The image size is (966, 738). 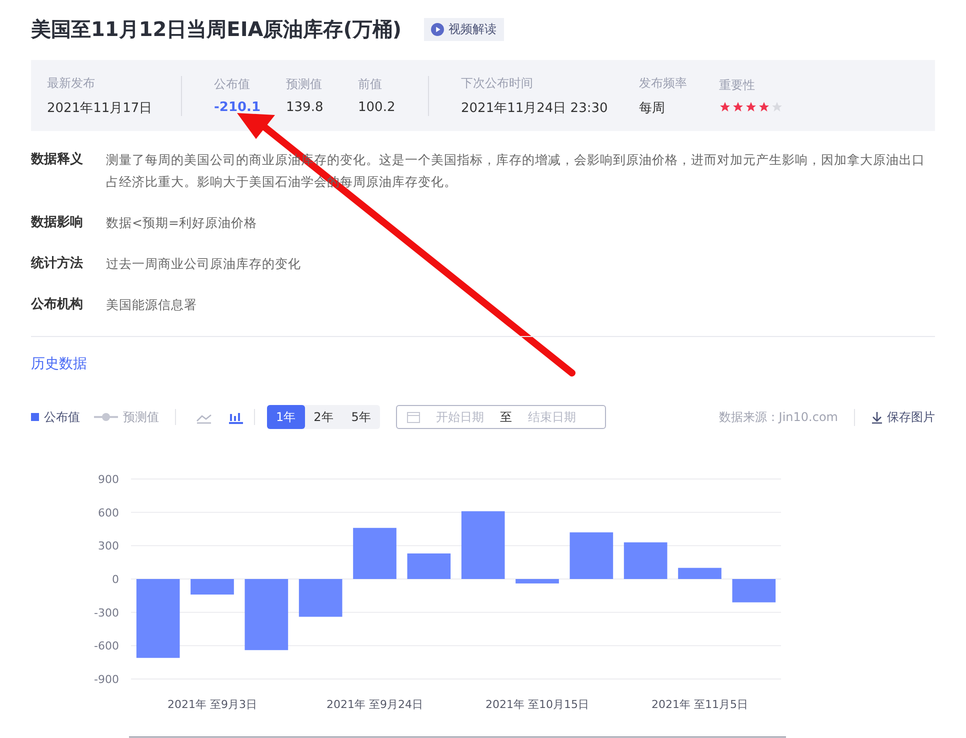 I want to click on axis-tick-label: -900, so click(x=106, y=679).